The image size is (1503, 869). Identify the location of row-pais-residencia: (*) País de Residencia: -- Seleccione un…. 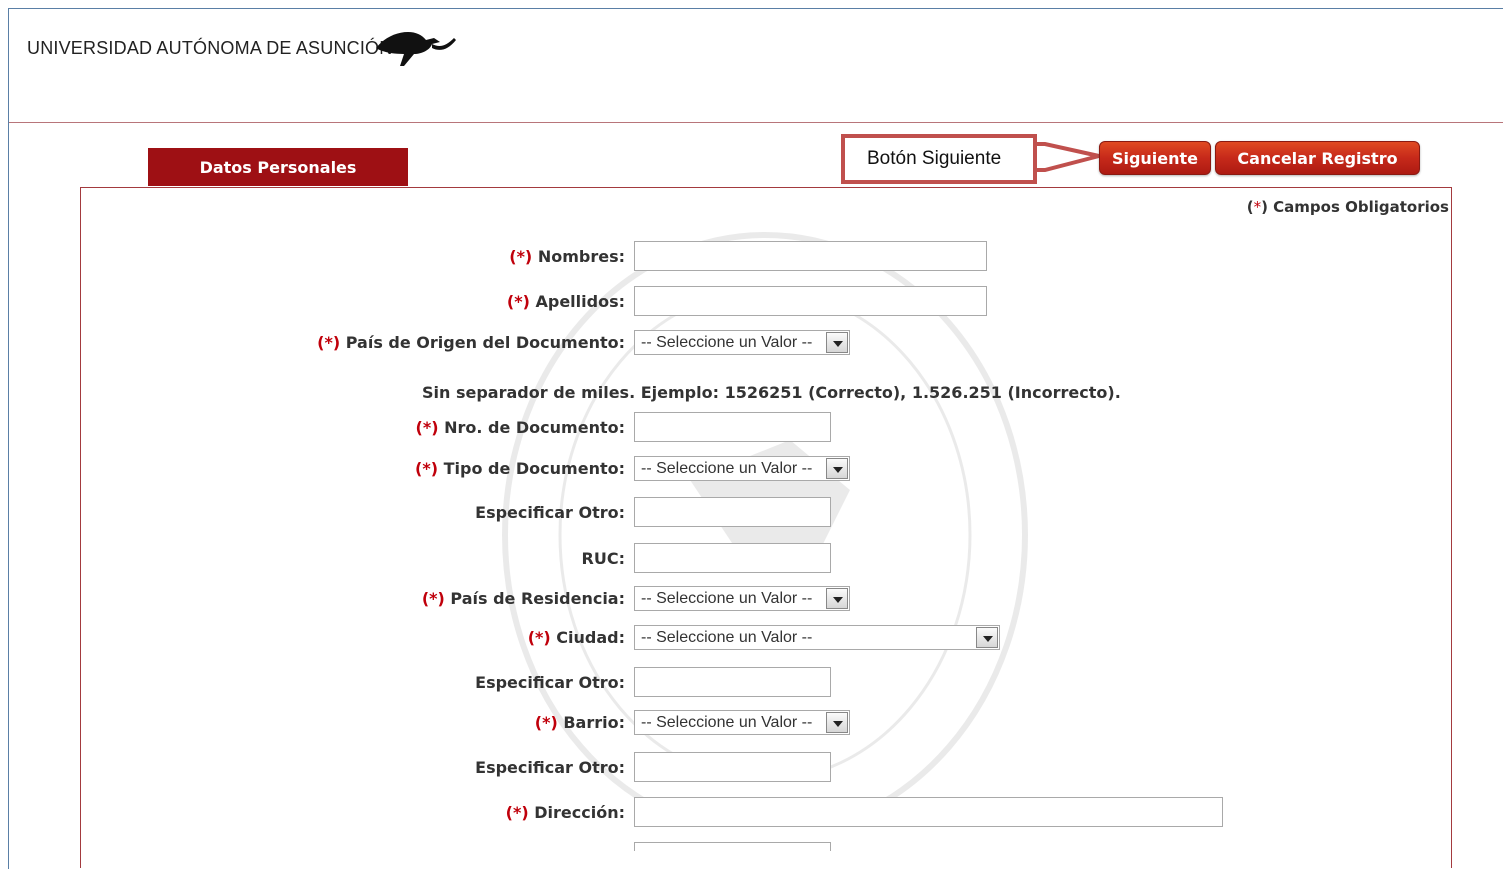
(750, 599).